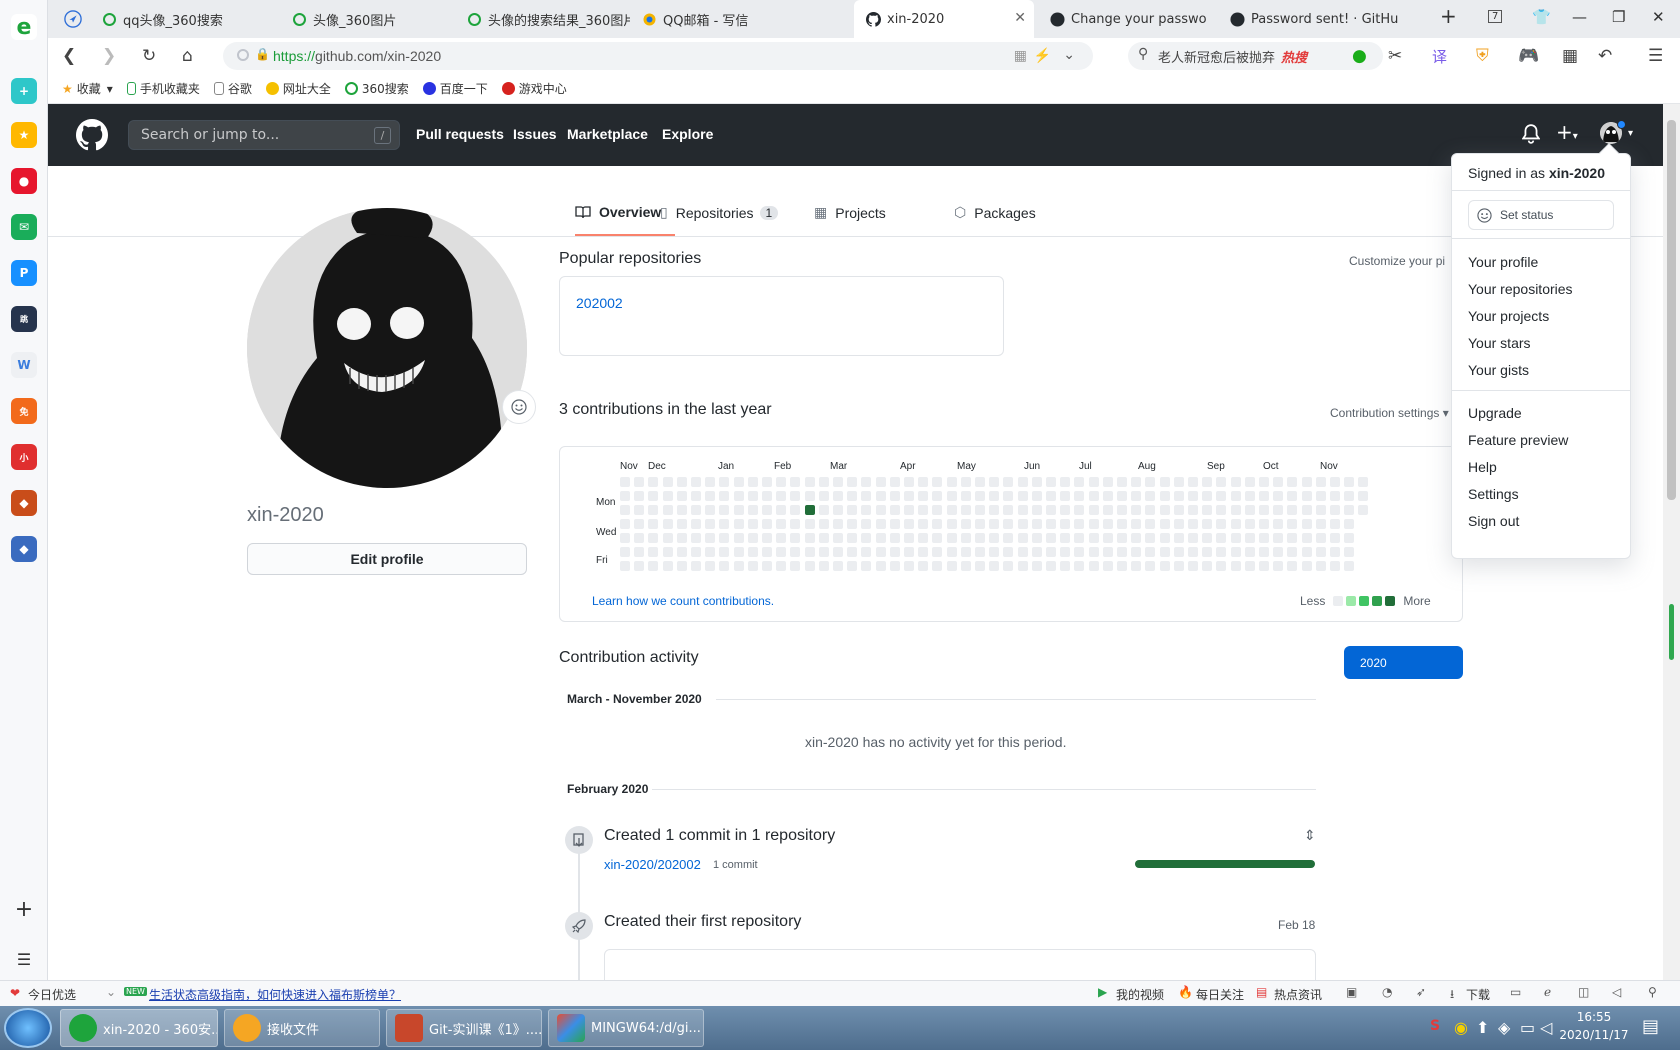  I want to click on speed-bolt-icon: ⚡, so click(1042, 55).